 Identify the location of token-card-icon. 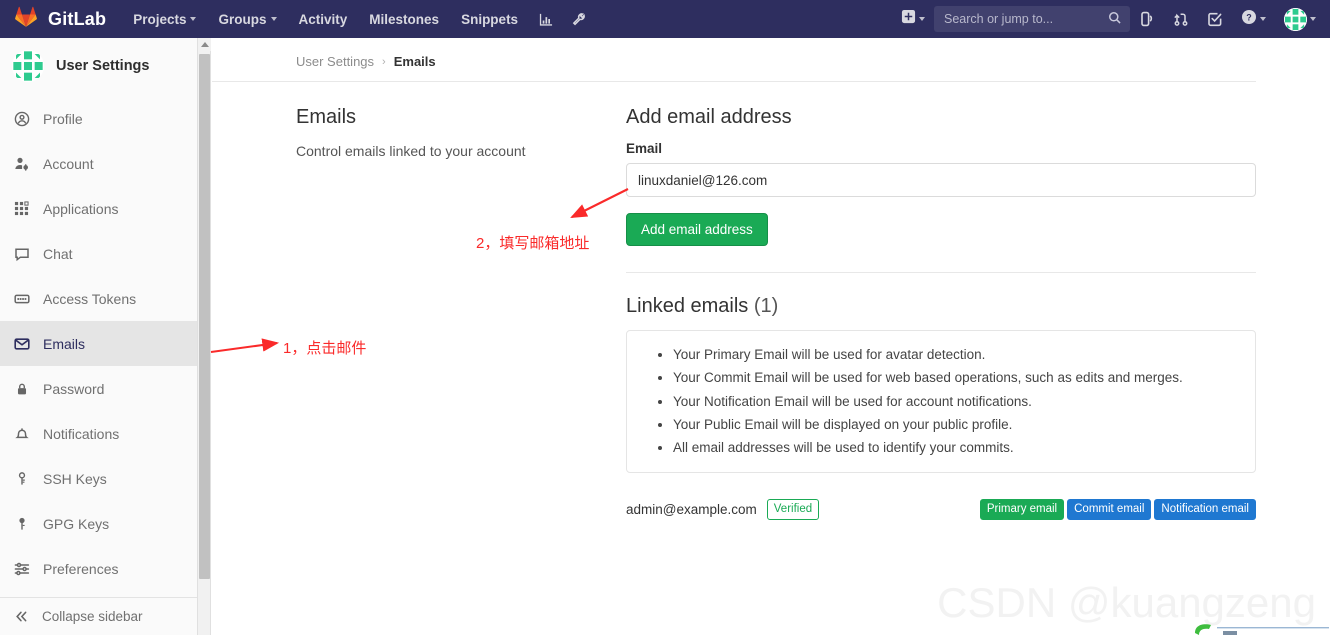
(21, 298).